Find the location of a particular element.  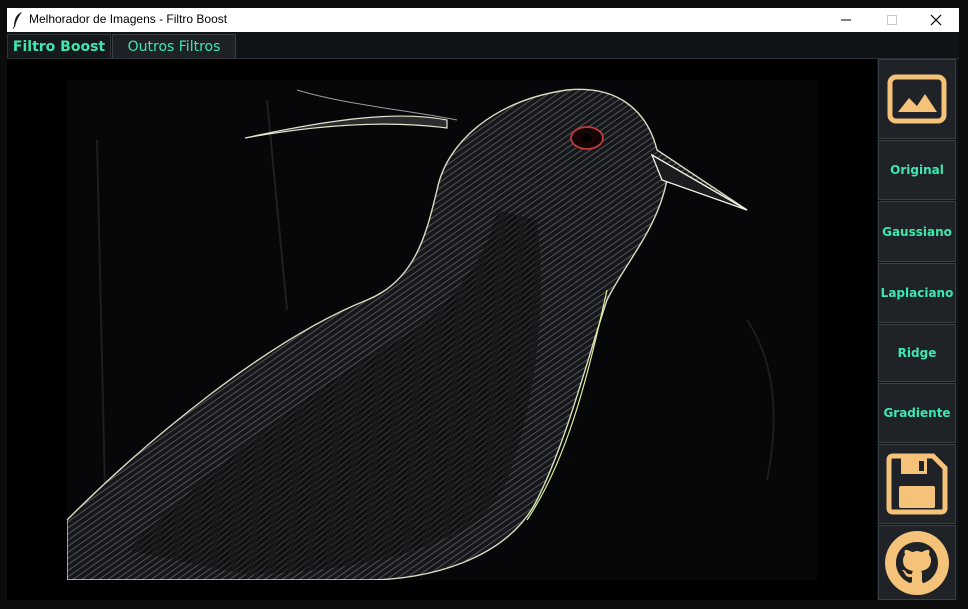

gradiente-button: Gradiente is located at coordinates (917, 413).